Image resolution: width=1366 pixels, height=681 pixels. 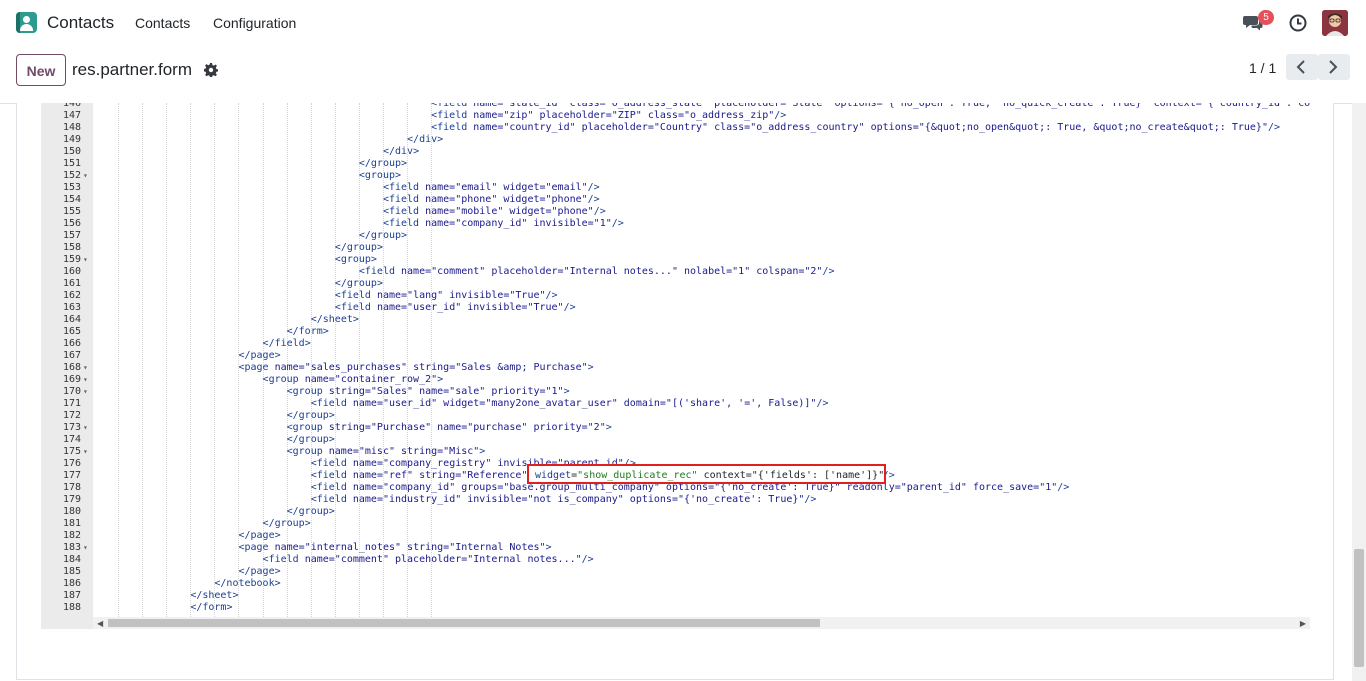 What do you see at coordinates (675, 152) in the screenshot?
I see `code-line: 150 </div>` at bounding box center [675, 152].